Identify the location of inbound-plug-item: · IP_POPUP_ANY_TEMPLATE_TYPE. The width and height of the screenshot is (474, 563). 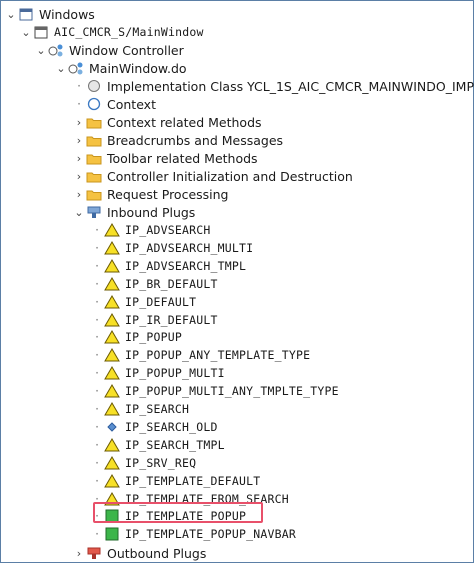
(200, 355).